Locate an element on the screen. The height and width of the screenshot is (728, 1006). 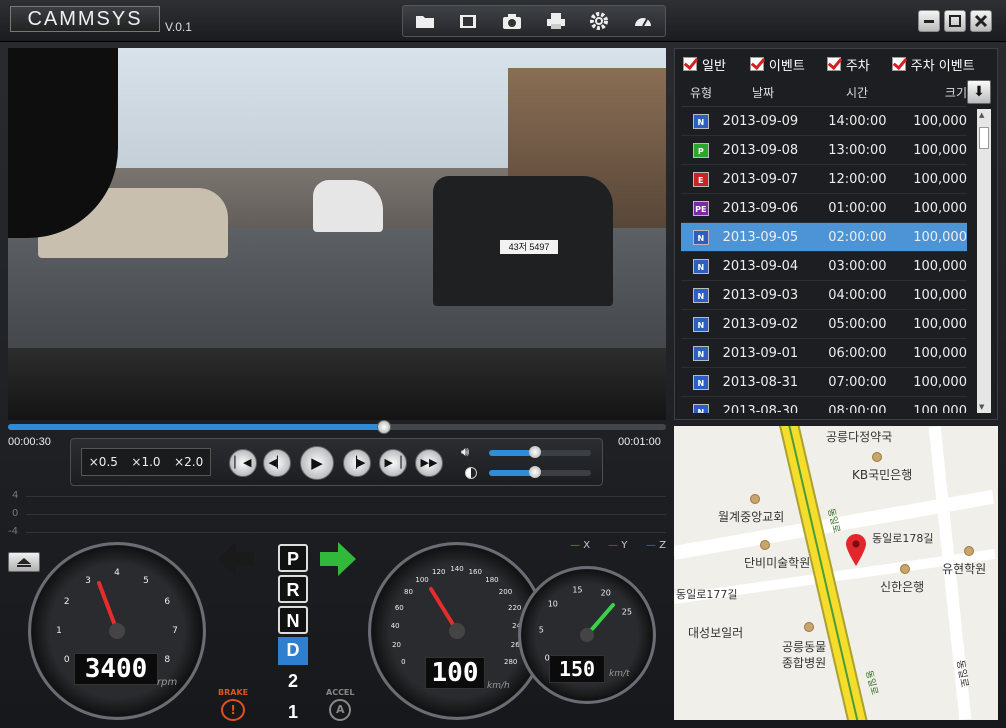
row-time: 14:00:00 is located at coordinates (857, 121).